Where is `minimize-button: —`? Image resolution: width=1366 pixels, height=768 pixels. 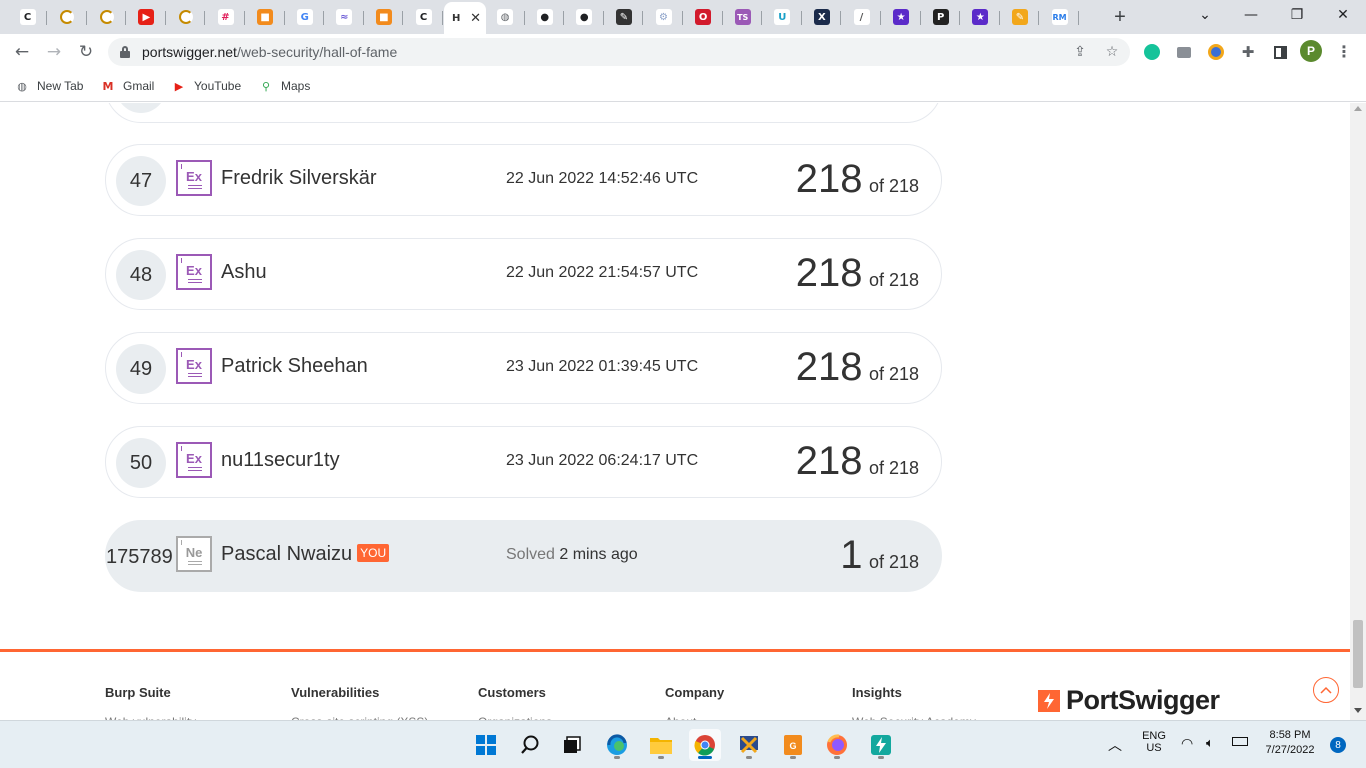 minimize-button: — is located at coordinates (1251, 15).